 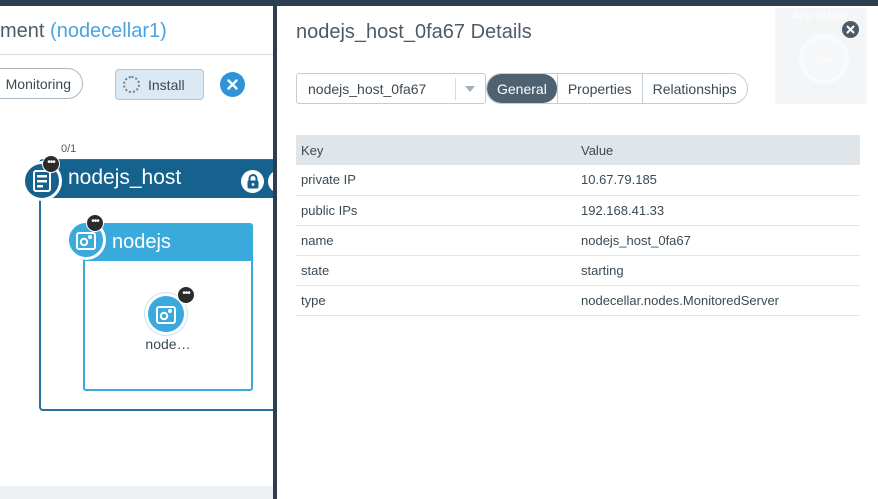 I want to click on row-value: starting, so click(x=717, y=270).